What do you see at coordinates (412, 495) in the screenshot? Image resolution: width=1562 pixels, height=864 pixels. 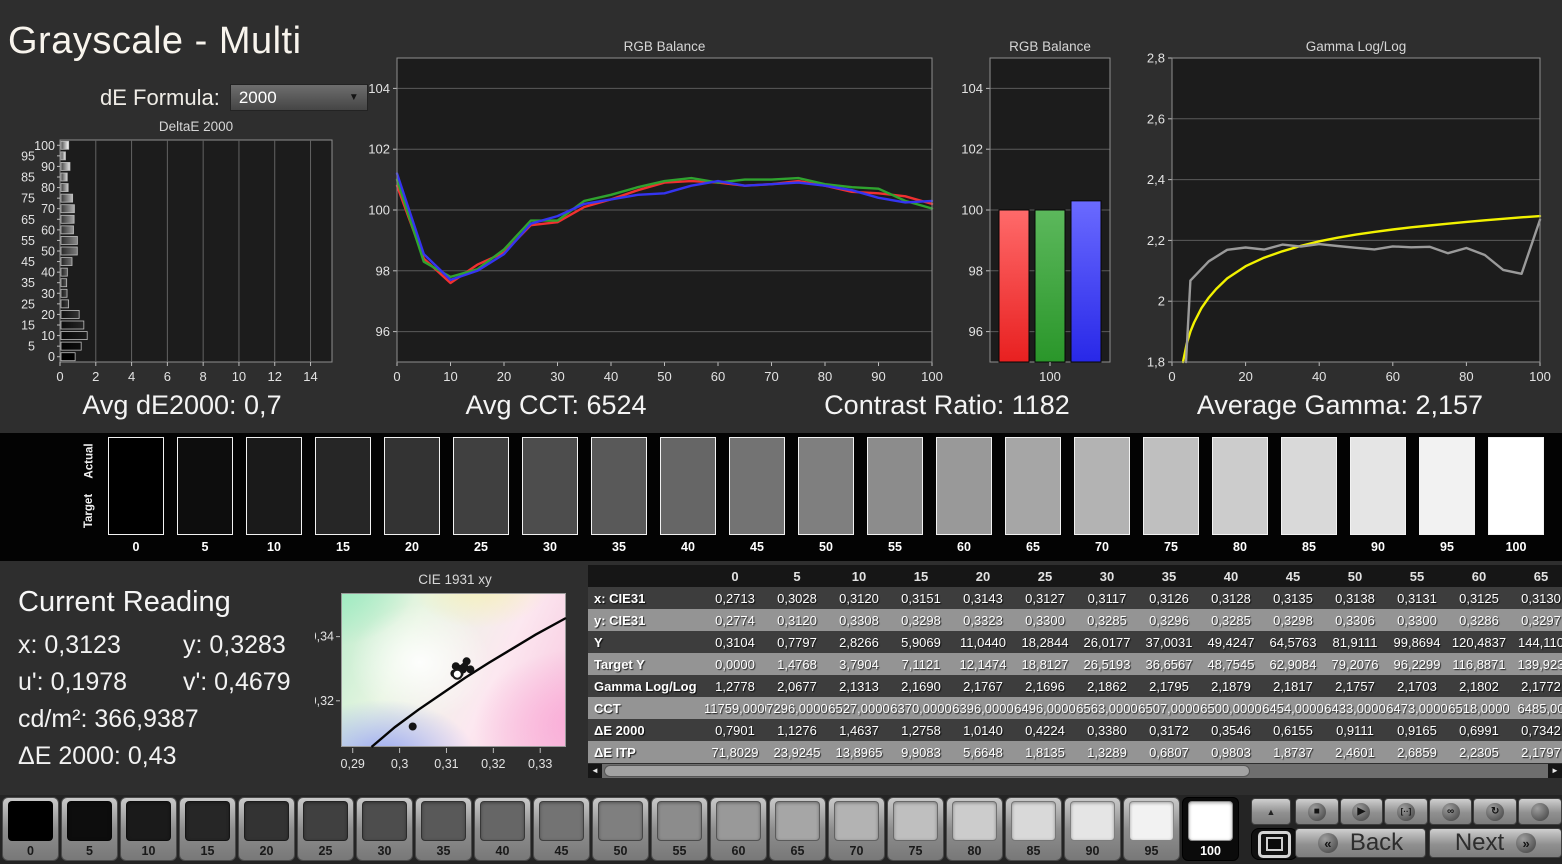 I see `gray-swatch-20: 20` at bounding box center [412, 495].